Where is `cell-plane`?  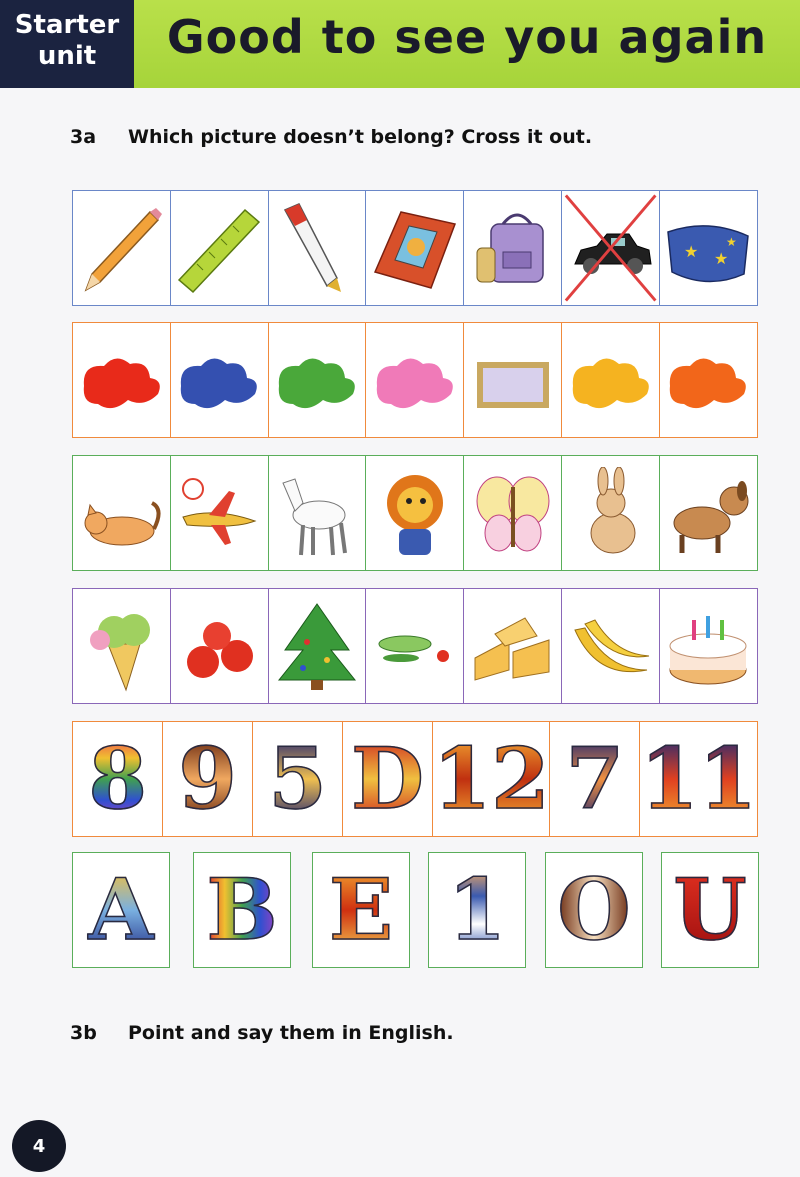
cell-plane is located at coordinates (219, 513).